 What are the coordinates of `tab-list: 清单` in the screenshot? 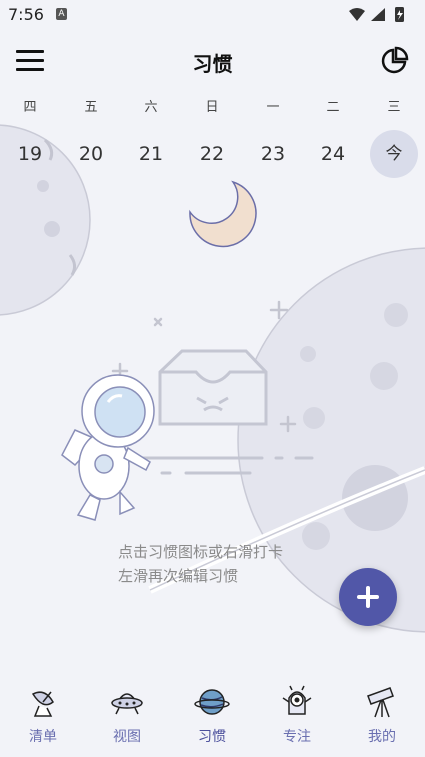 It's located at (43, 715).